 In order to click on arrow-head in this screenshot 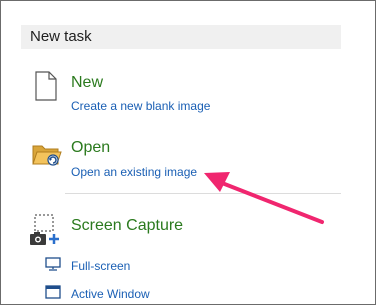, I will do `click(217, 182)`.